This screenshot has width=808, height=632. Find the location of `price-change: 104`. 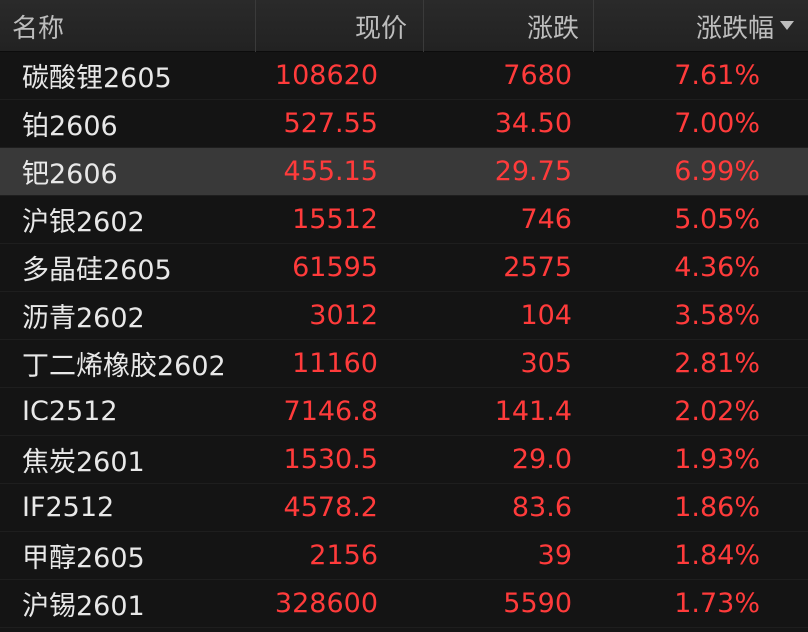

price-change: 104 is located at coordinates (546, 315).